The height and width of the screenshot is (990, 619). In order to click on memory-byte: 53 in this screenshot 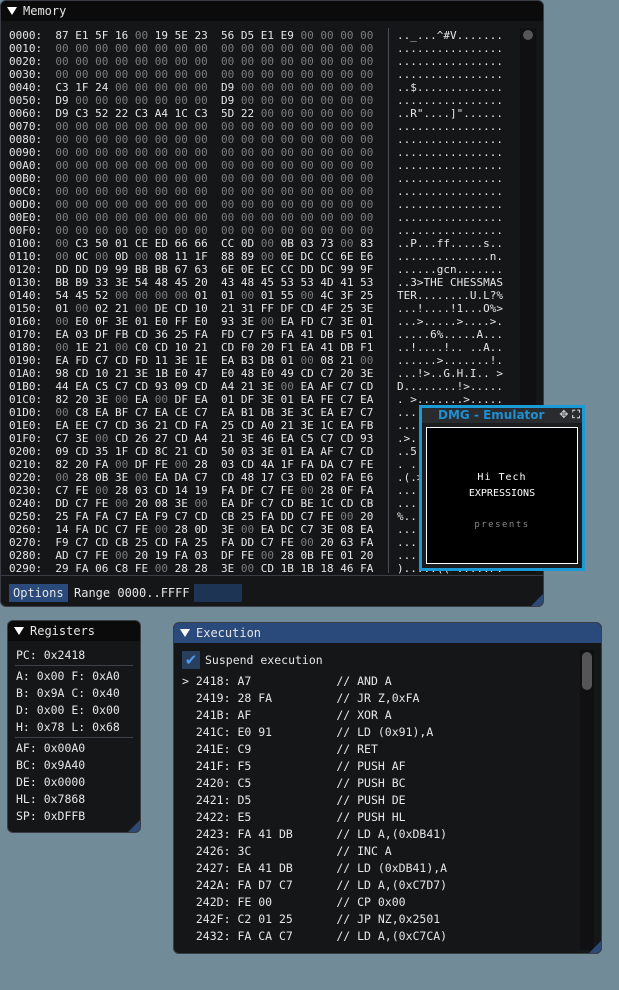, I will do `click(366, 282)`.